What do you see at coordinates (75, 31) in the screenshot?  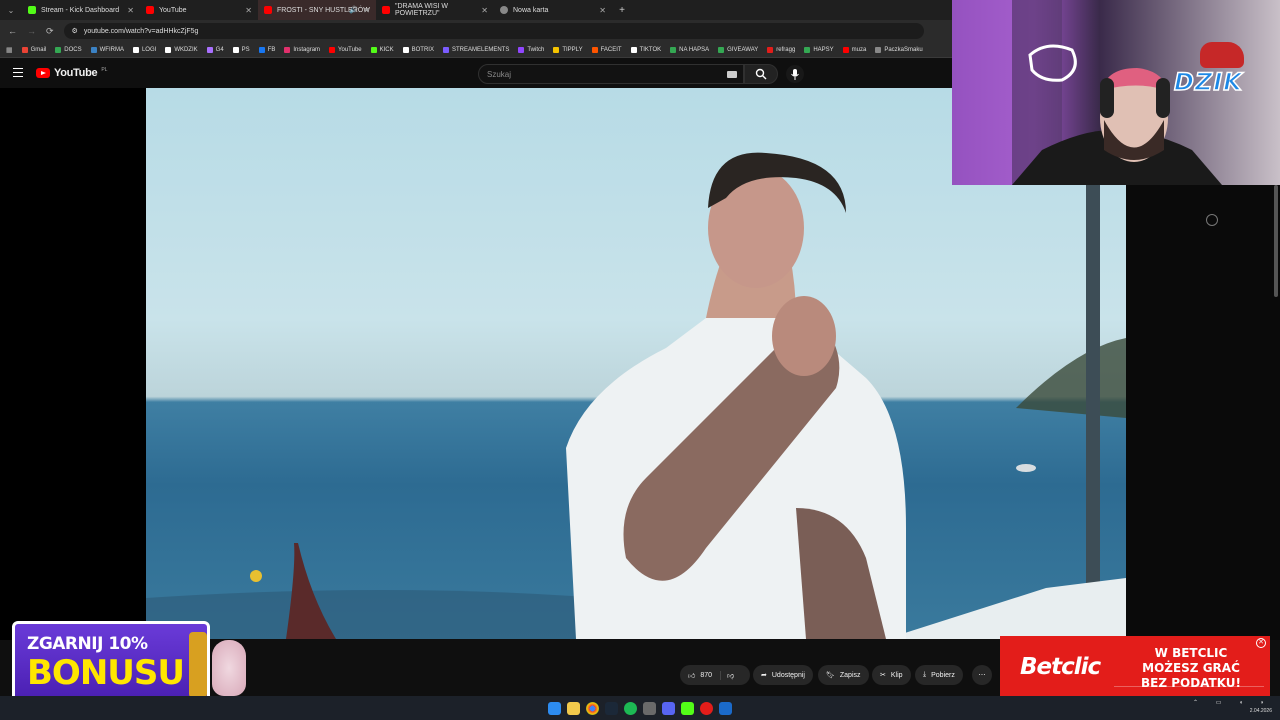 I see `site-info-icon: ⚙` at bounding box center [75, 31].